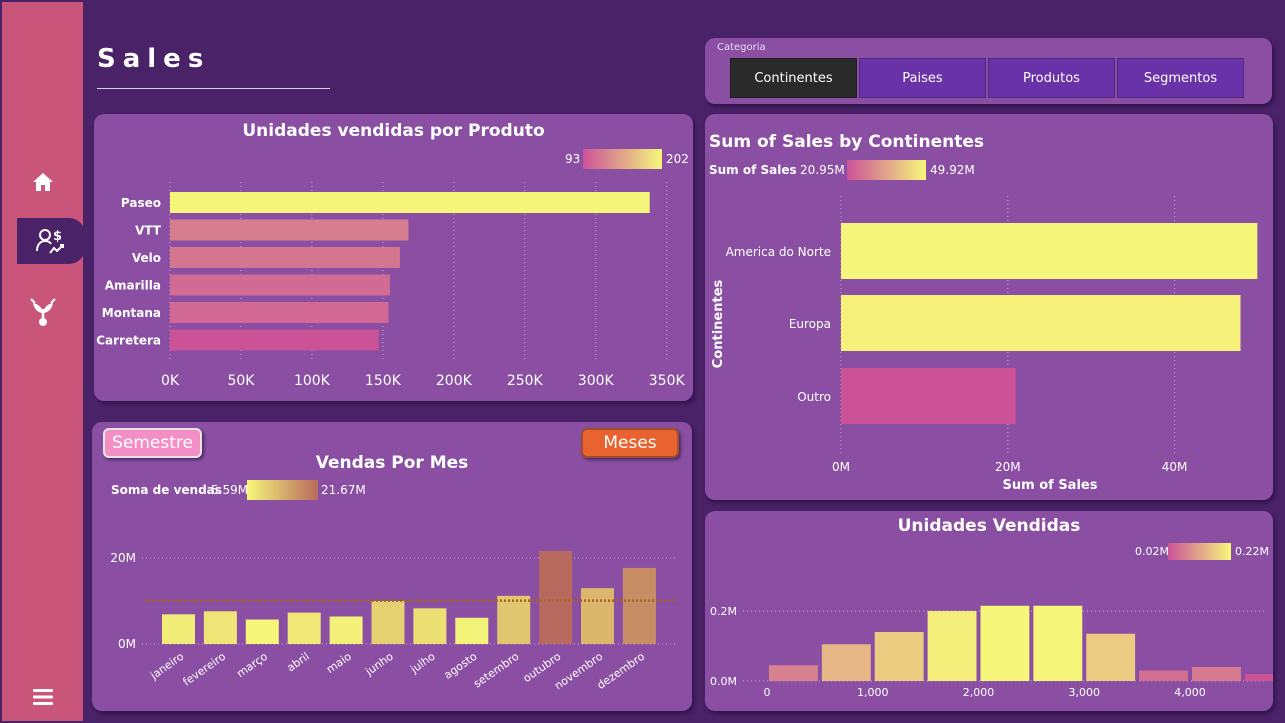 This screenshot has height=723, width=1285. Describe the element at coordinates (146, 258) in the screenshot. I see `y-tick-label: Velo` at that location.